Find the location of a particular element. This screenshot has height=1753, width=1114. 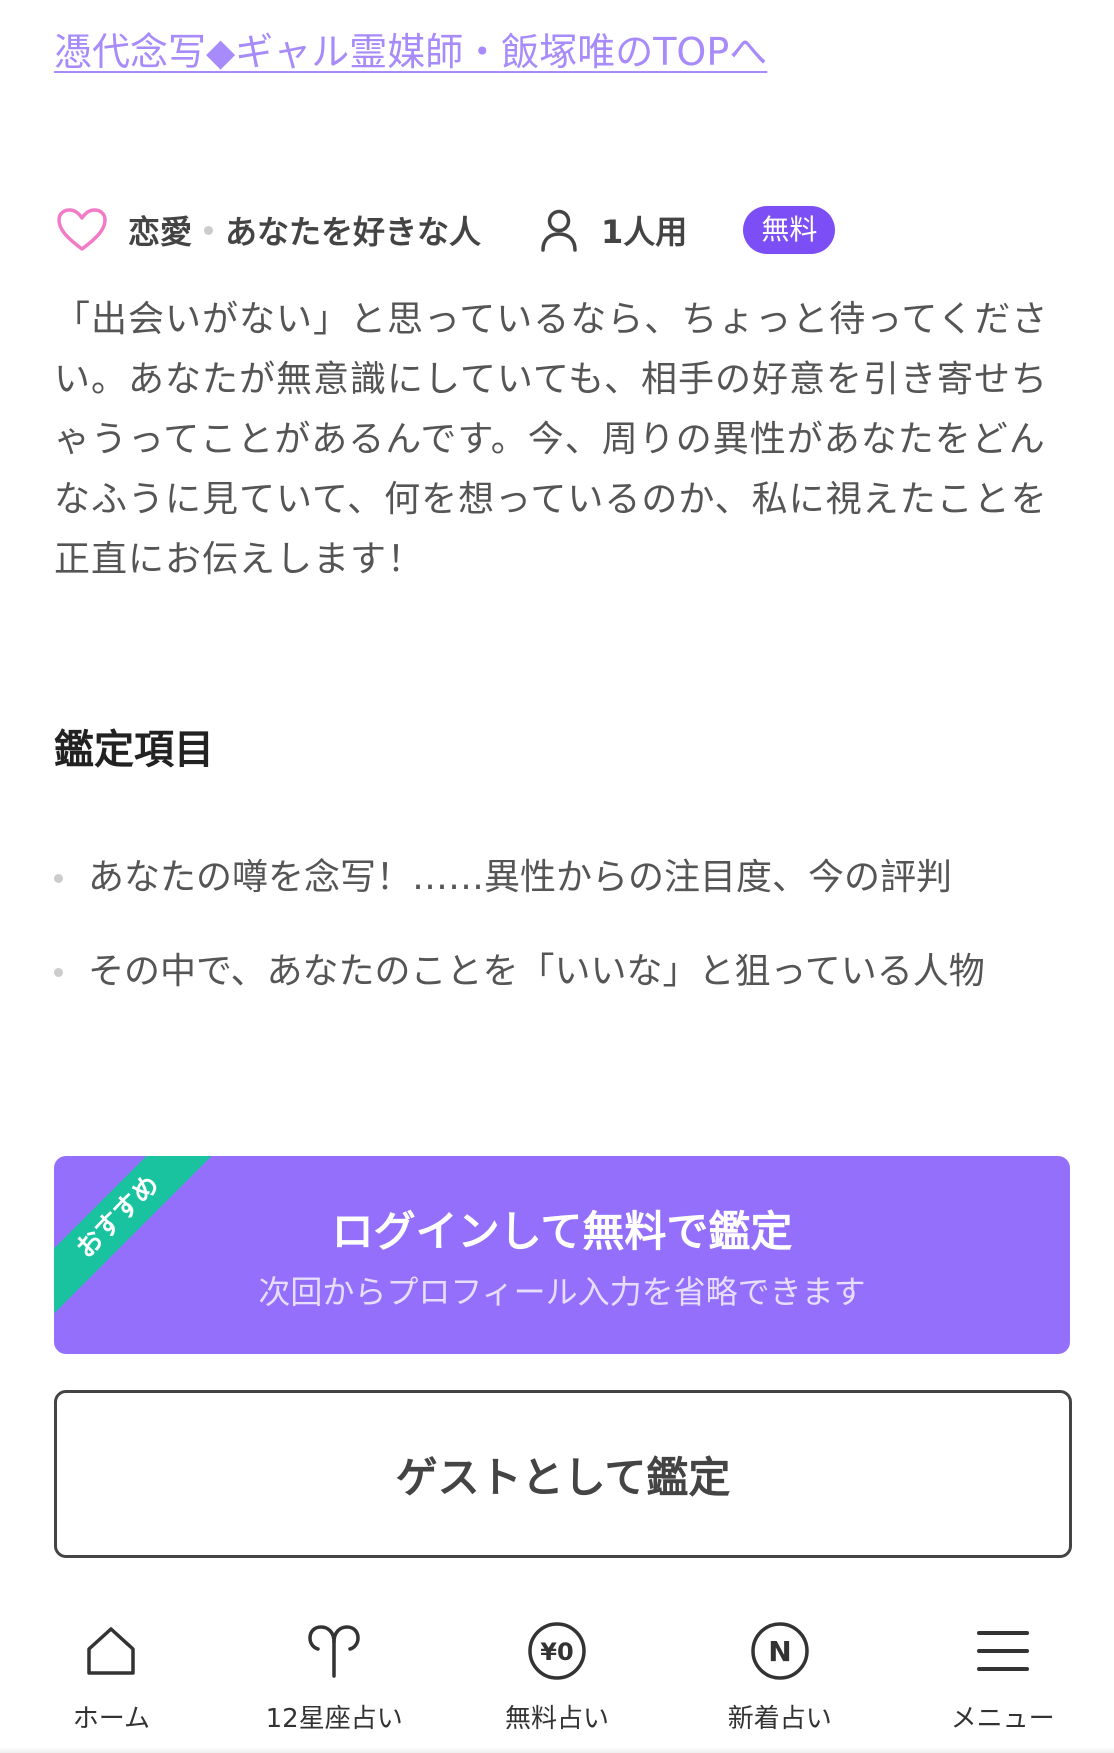

nav-item-new: N 新着占い is located at coordinates (780, 1675).